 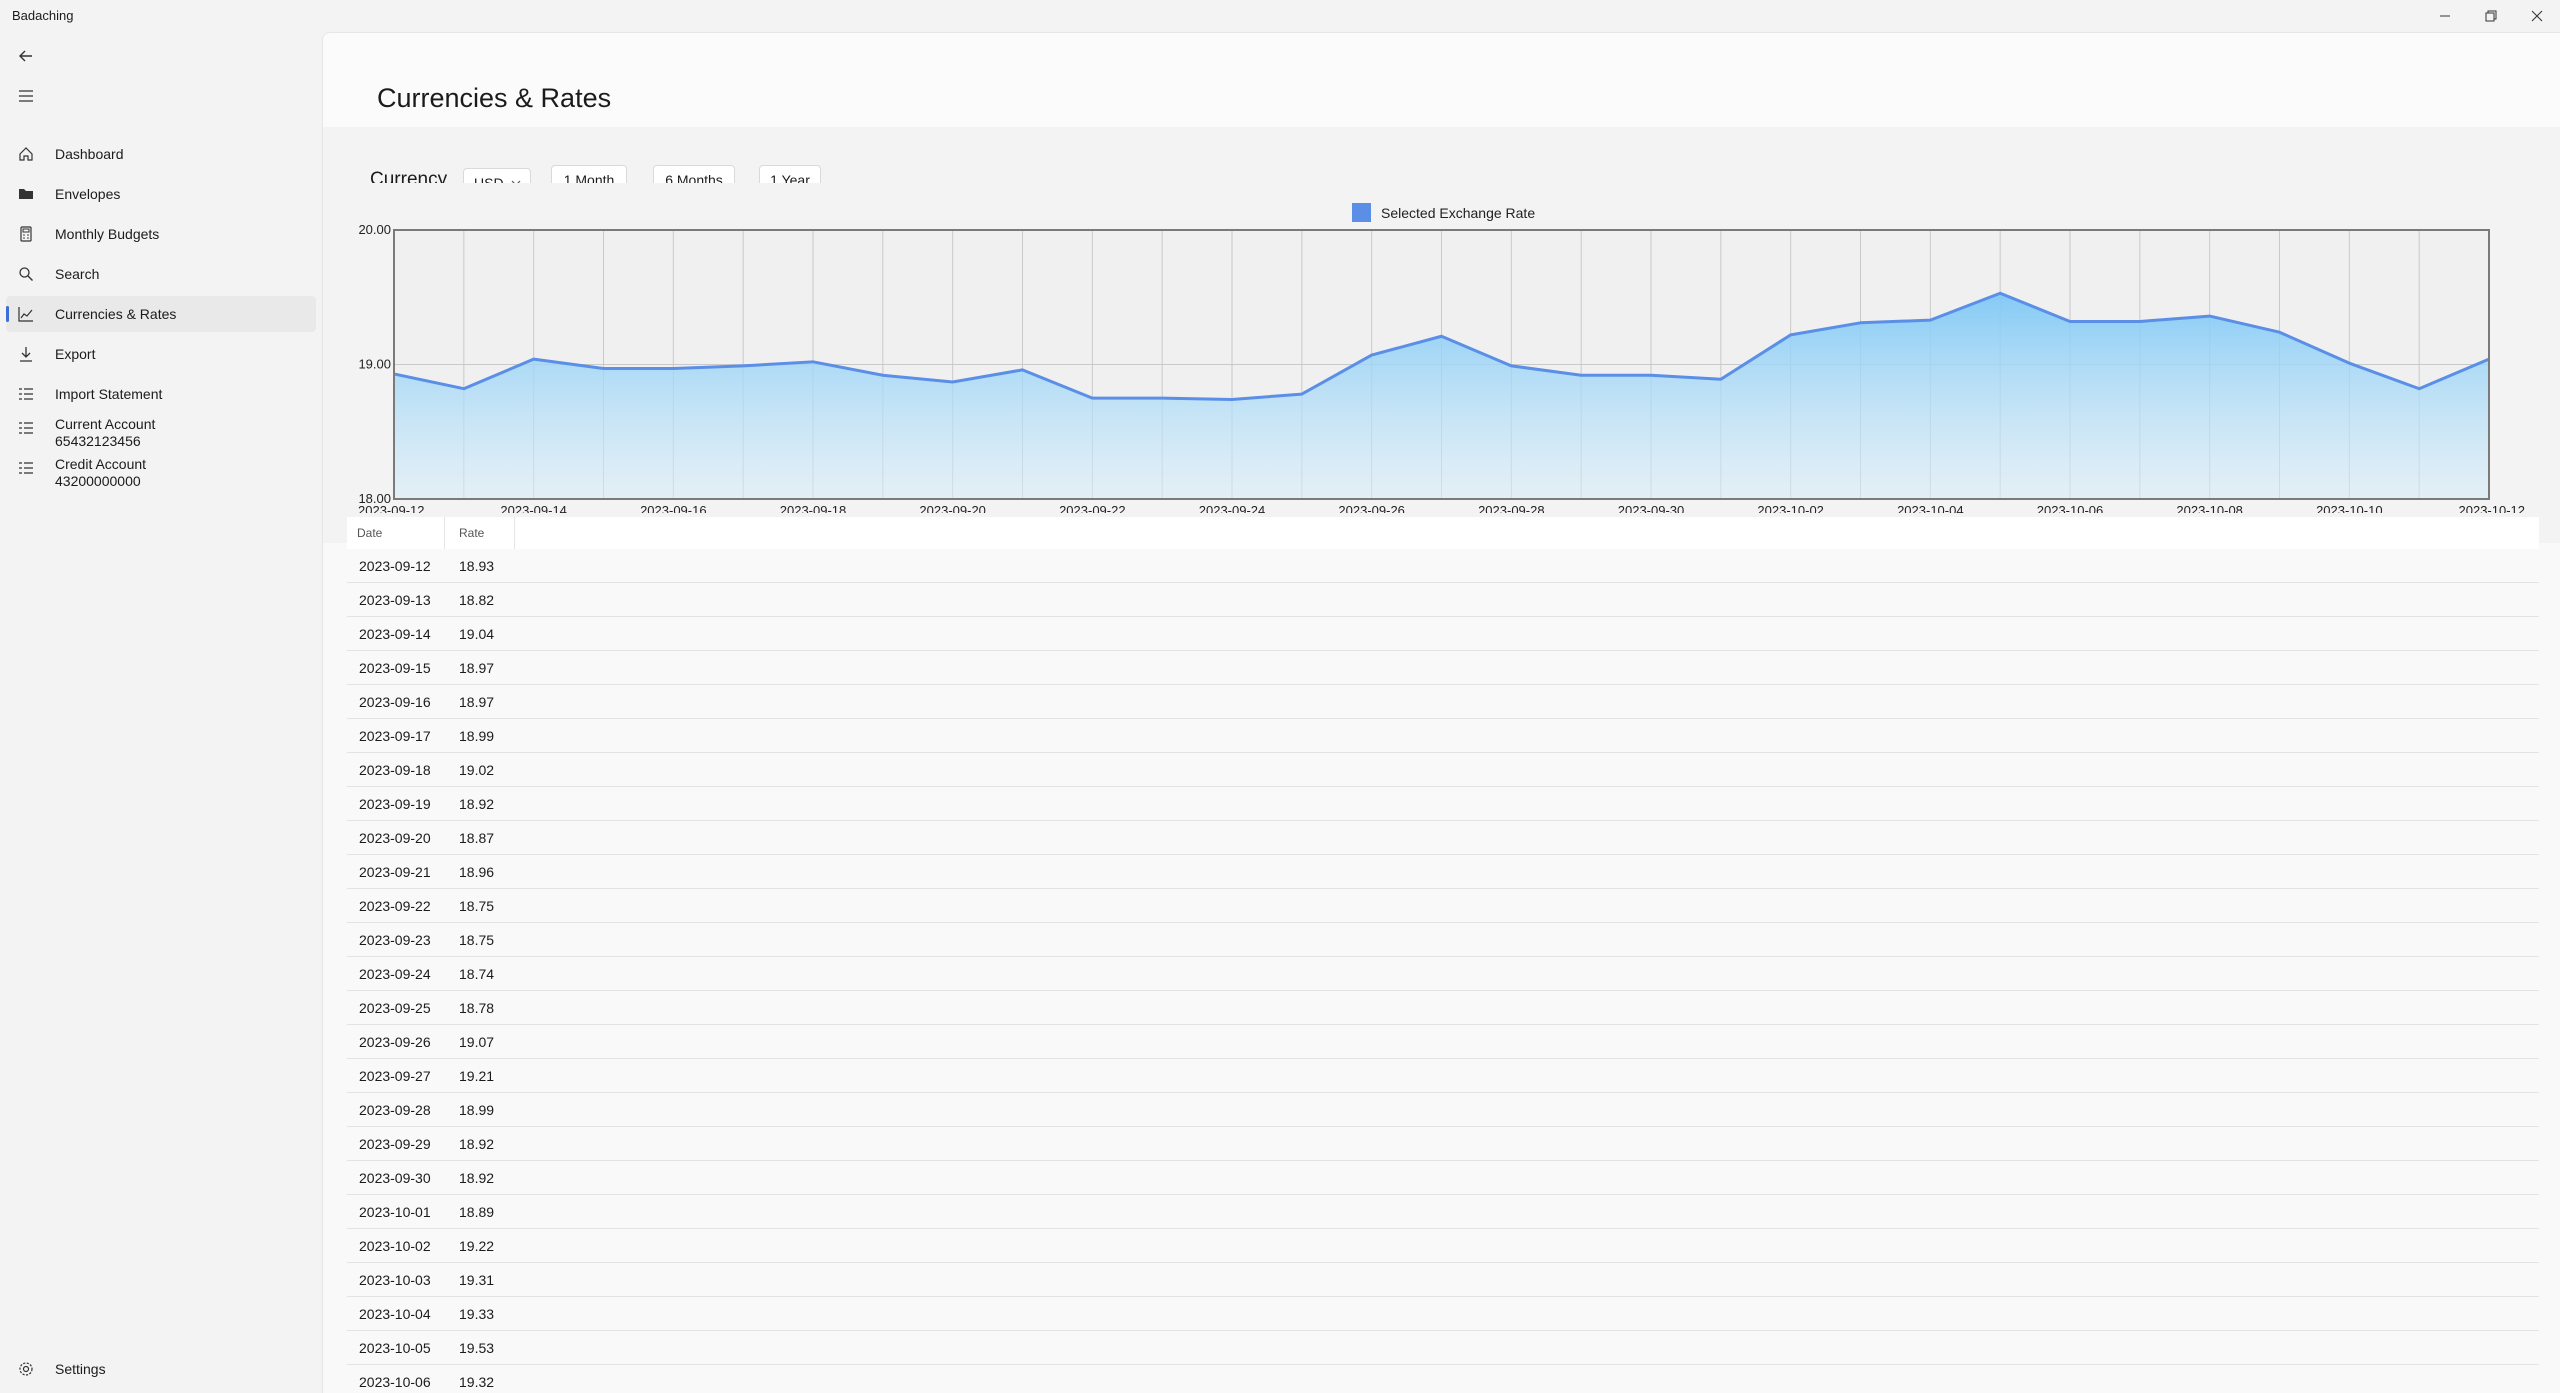 I want to click on table-row: 2023-10-06 19.32, so click(x=1443, y=1379).